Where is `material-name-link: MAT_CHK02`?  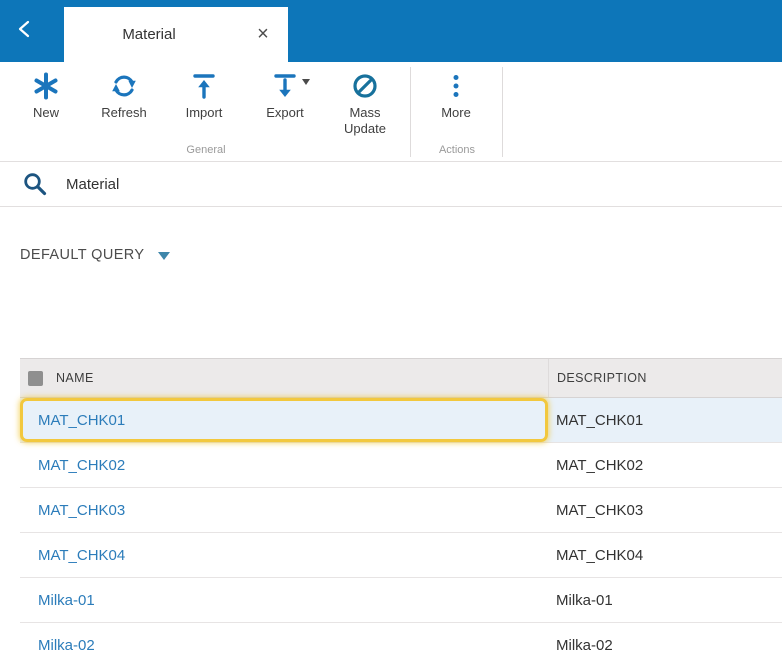 material-name-link: MAT_CHK02 is located at coordinates (81, 465).